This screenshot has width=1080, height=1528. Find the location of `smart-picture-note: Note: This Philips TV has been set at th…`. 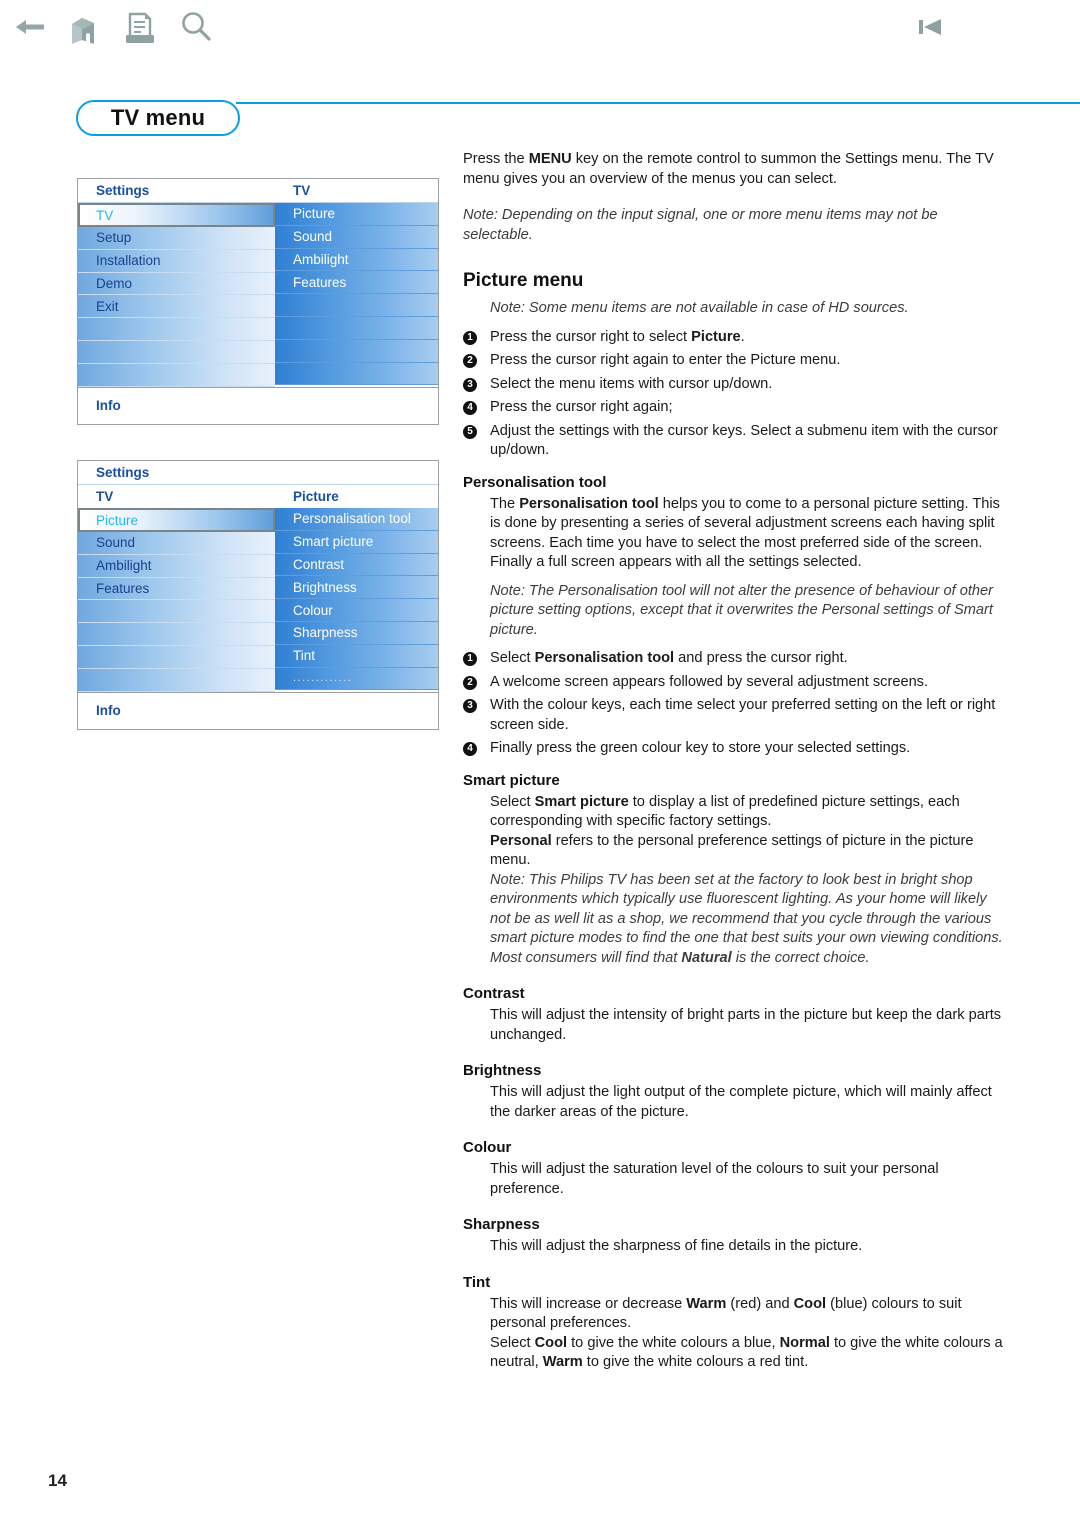

smart-picture-note: Note: This Philips TV has been set at th… is located at coordinates (749, 920).